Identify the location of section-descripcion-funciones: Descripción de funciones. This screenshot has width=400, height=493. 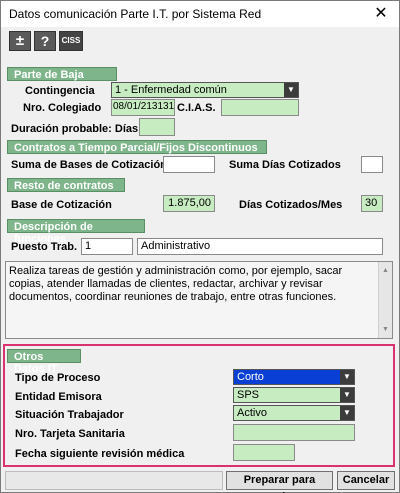
(76, 232).